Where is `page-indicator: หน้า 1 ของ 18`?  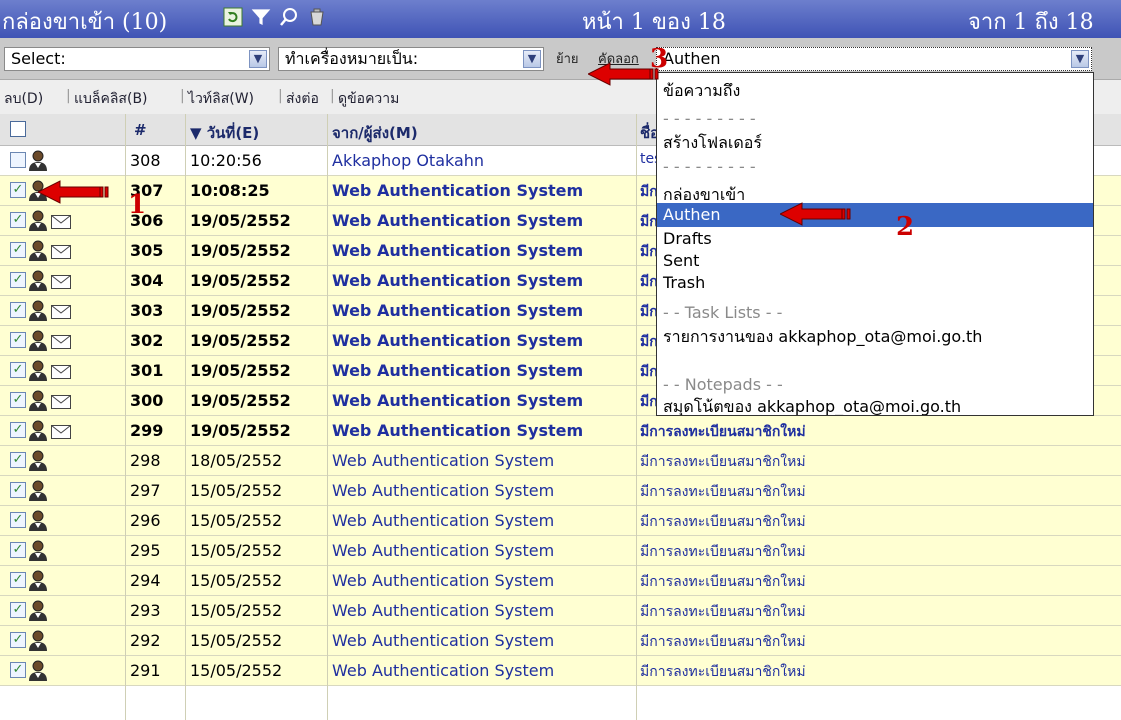 page-indicator: หน้า 1 ของ 18 is located at coordinates (654, 22).